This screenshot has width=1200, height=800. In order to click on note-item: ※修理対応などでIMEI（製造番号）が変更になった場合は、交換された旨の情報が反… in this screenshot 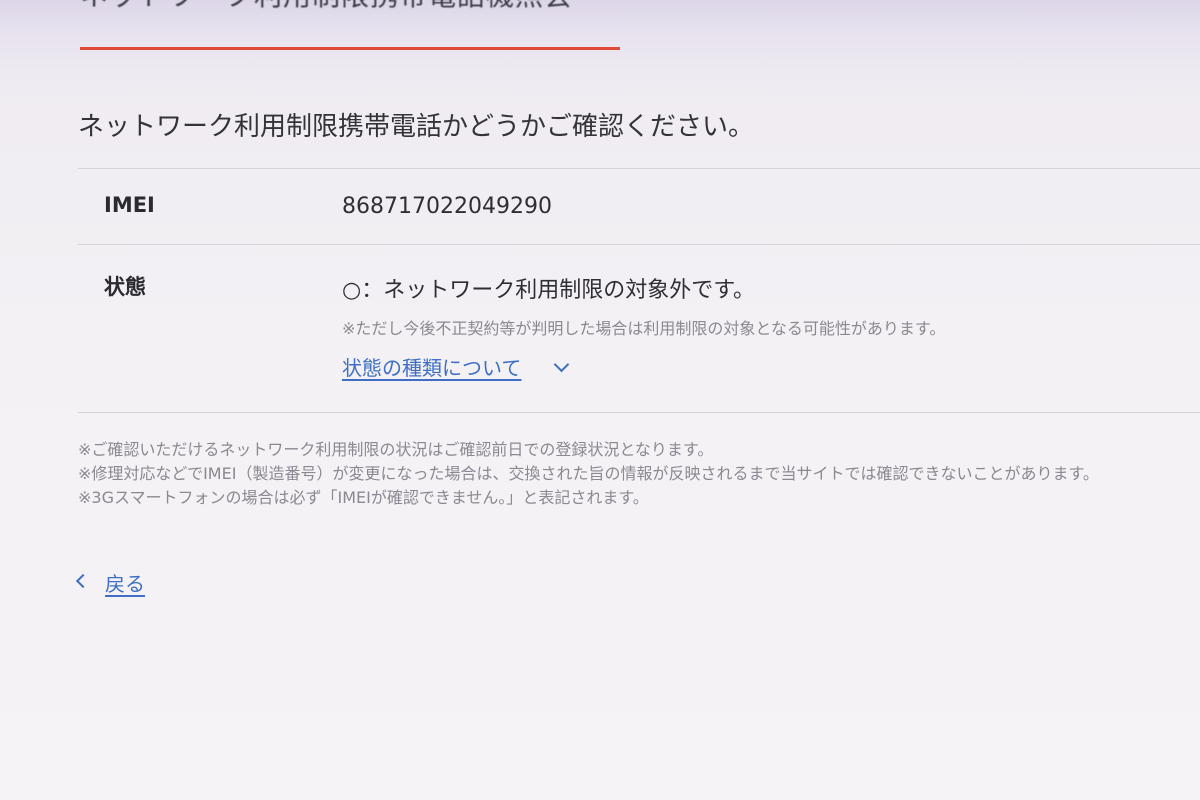, I will do `click(588, 473)`.